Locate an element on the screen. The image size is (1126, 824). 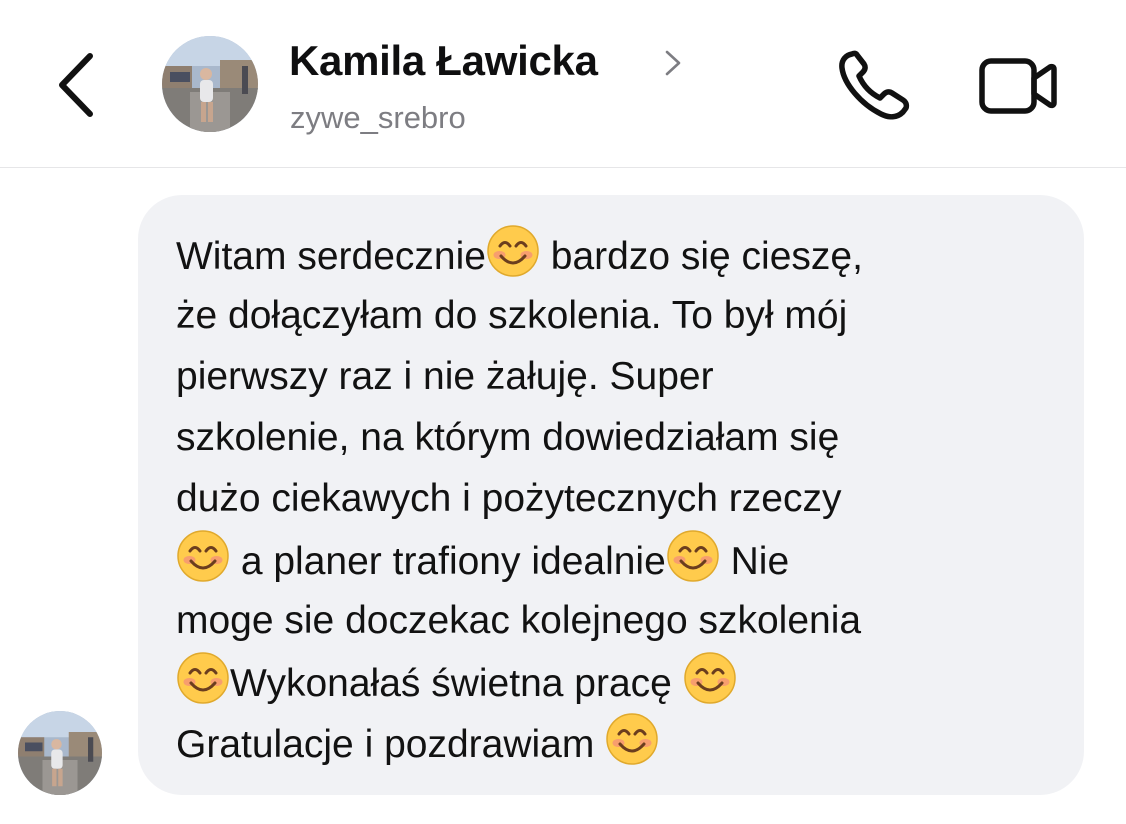
message-line: Witam serdecznie bardzo się cieszę, is located at coordinates (616, 254).